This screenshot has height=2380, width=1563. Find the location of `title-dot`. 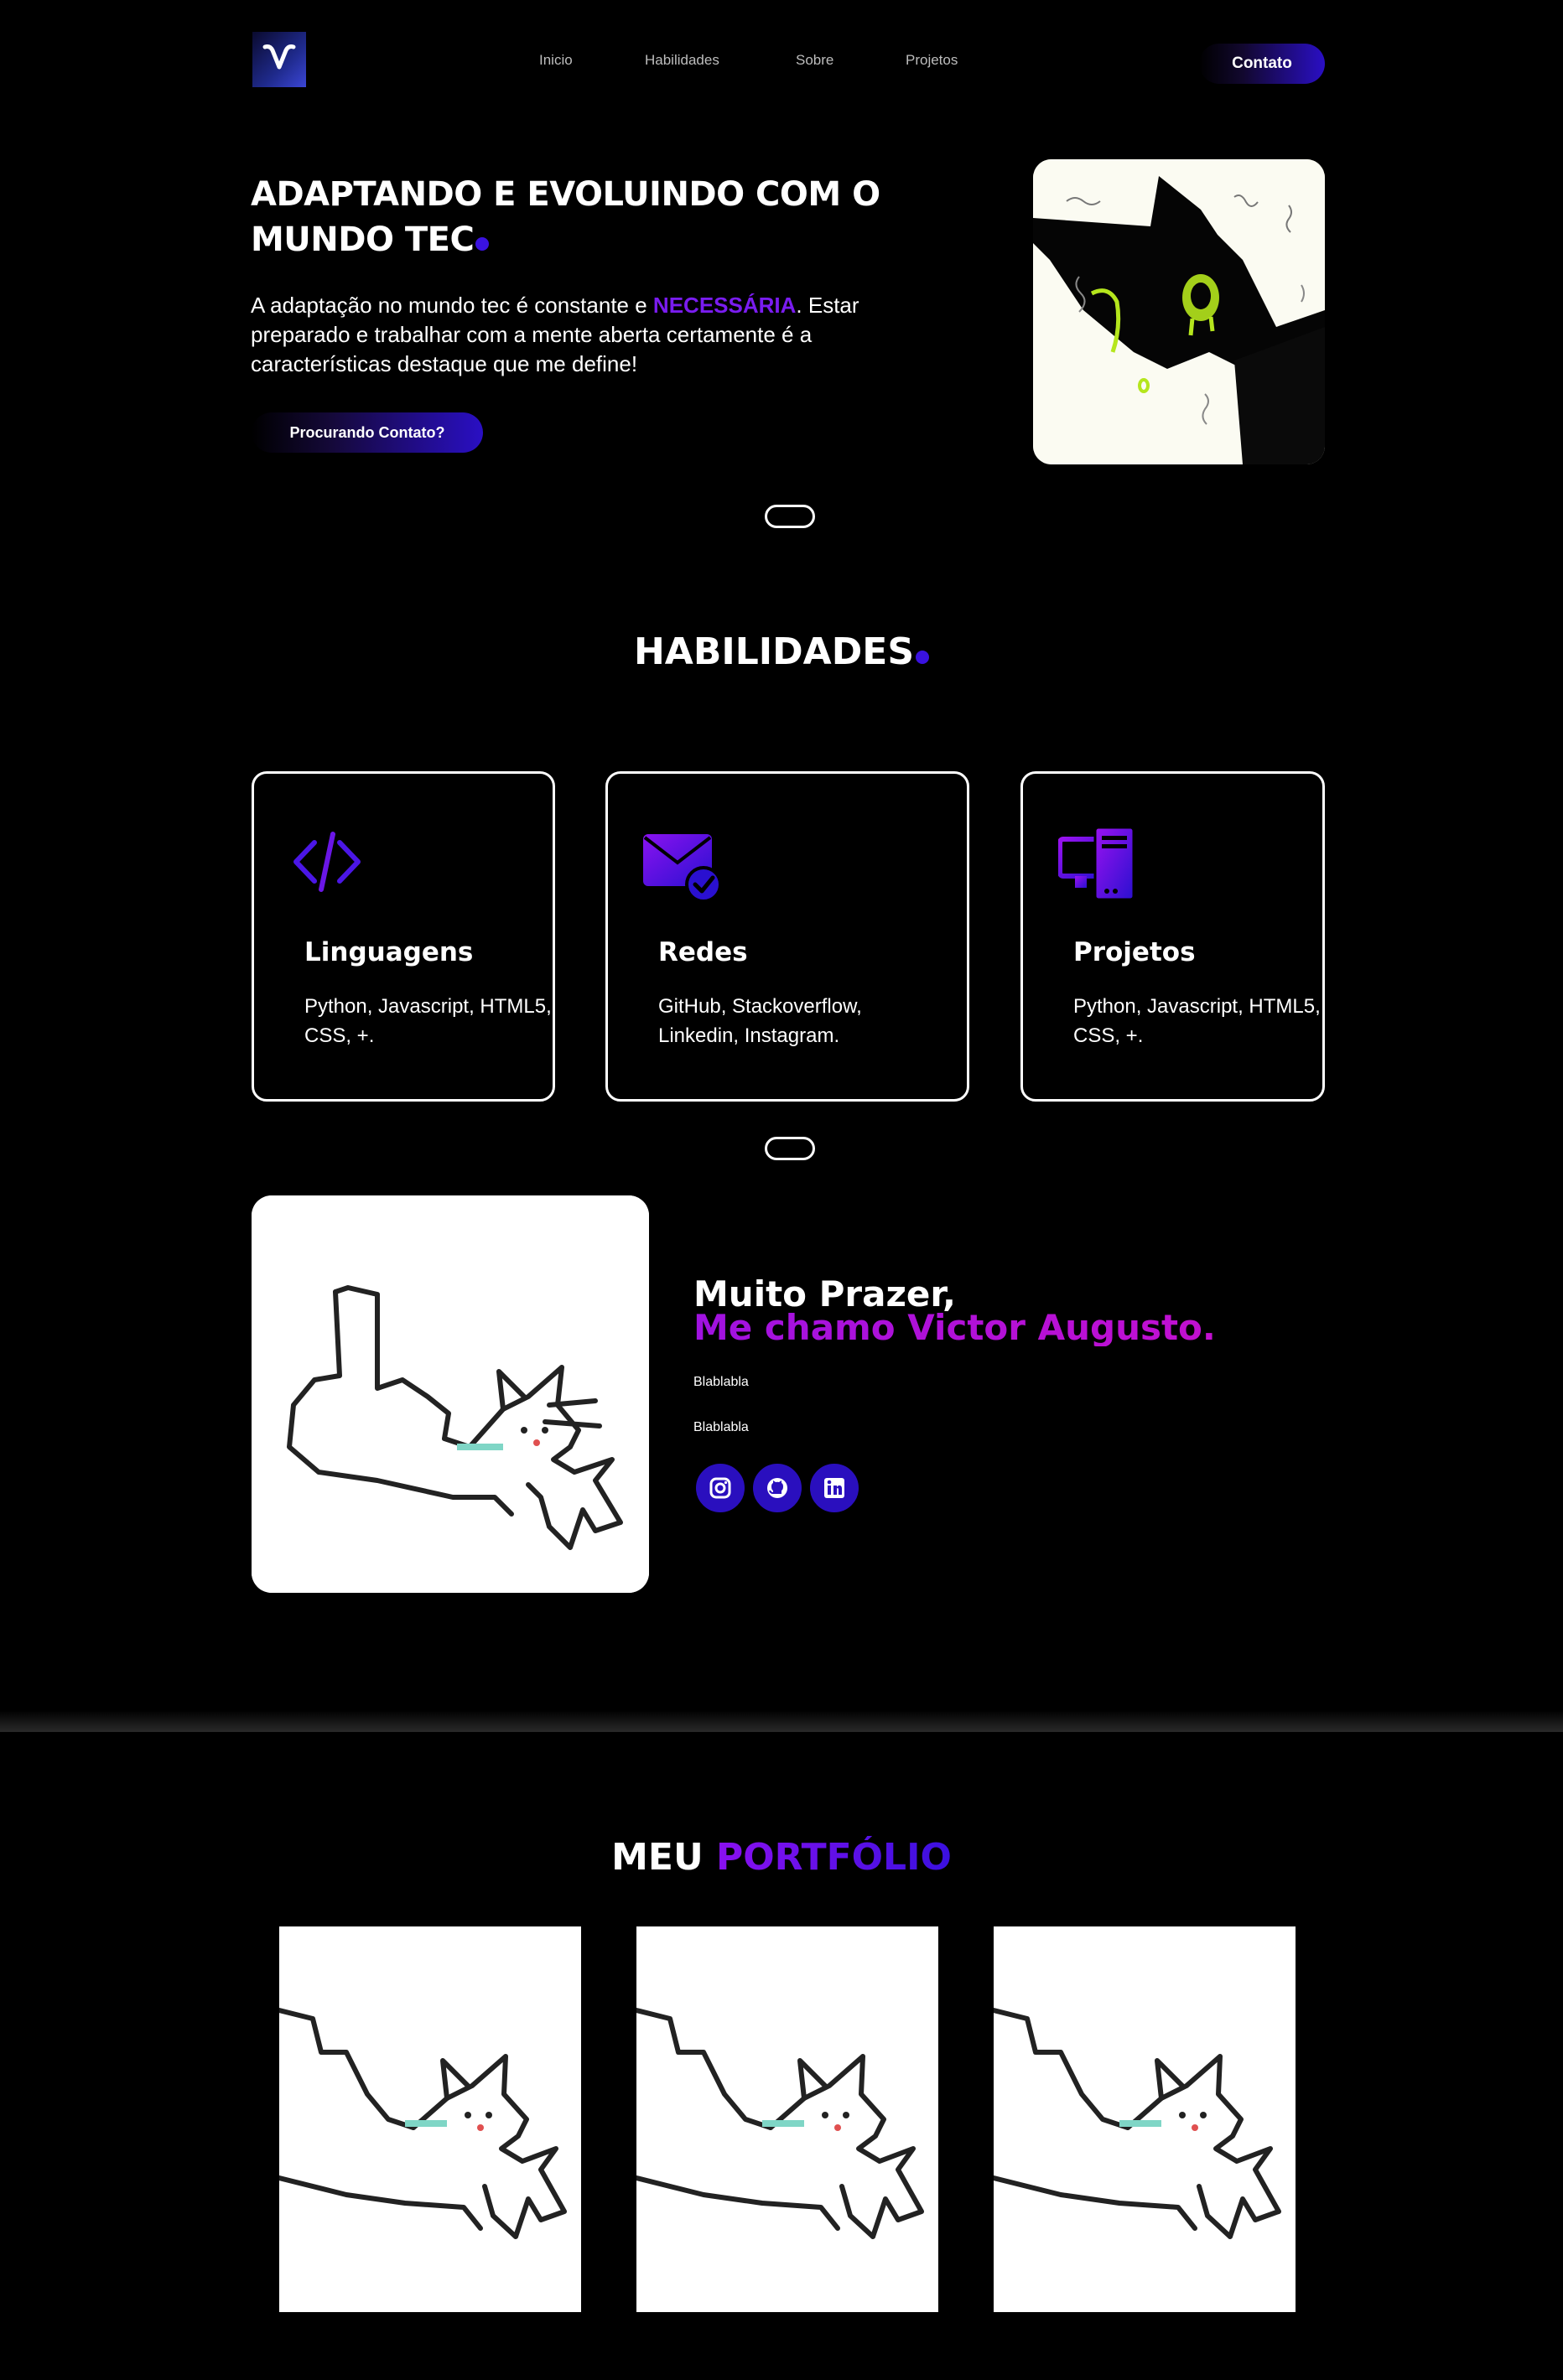

title-dot is located at coordinates (482, 244).